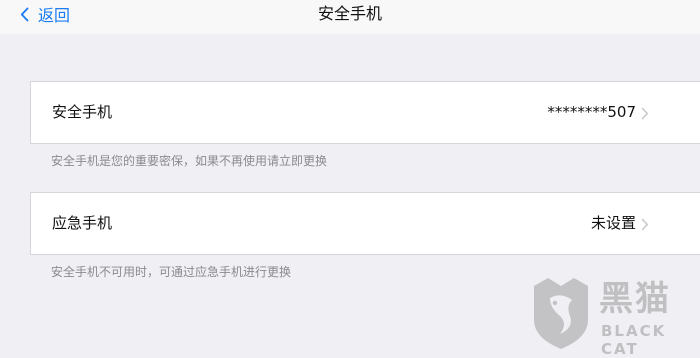  I want to click on emergency-phone-hint: 安全手机不可用时，可通过应急手机进行更换, so click(171, 272).